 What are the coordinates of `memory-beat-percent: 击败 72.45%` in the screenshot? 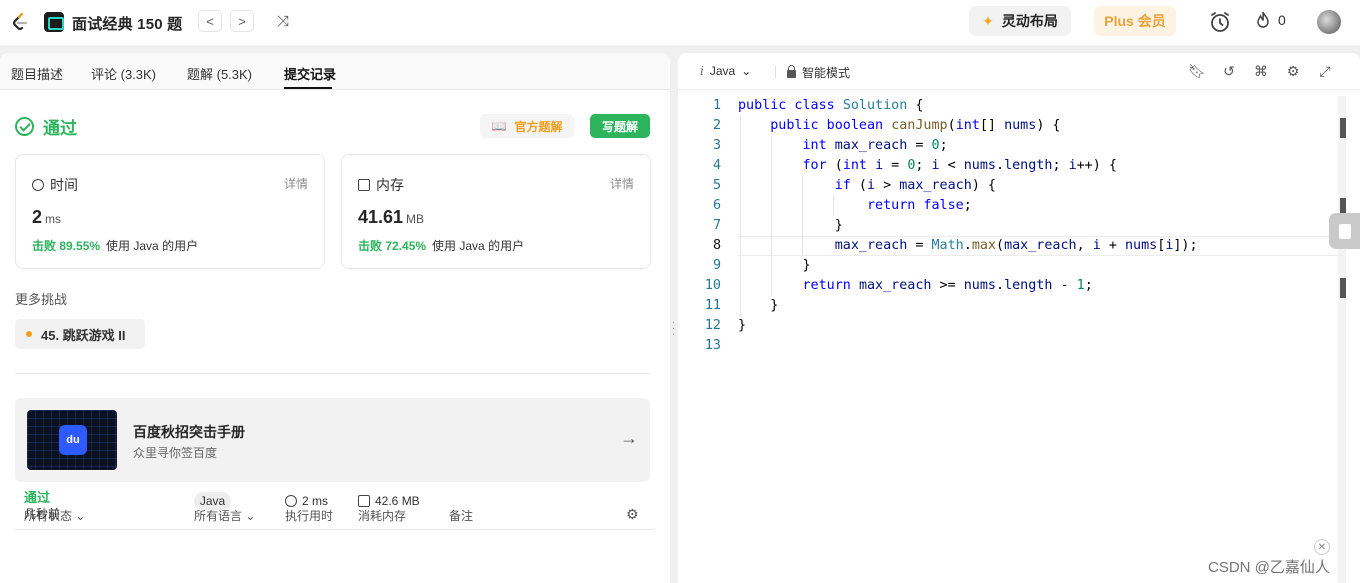 It's located at (392, 246).